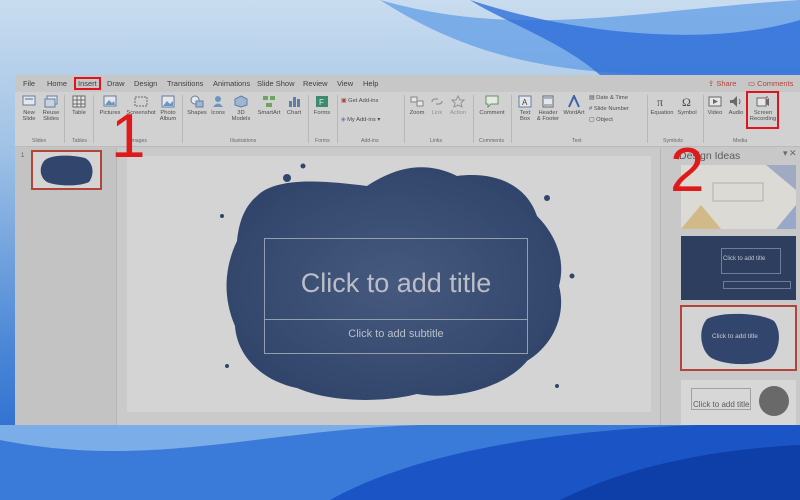 The image size is (800, 500). Describe the element at coordinates (66, 286) in the screenshot. I see `slide-thumbnail-pane: 1` at that location.